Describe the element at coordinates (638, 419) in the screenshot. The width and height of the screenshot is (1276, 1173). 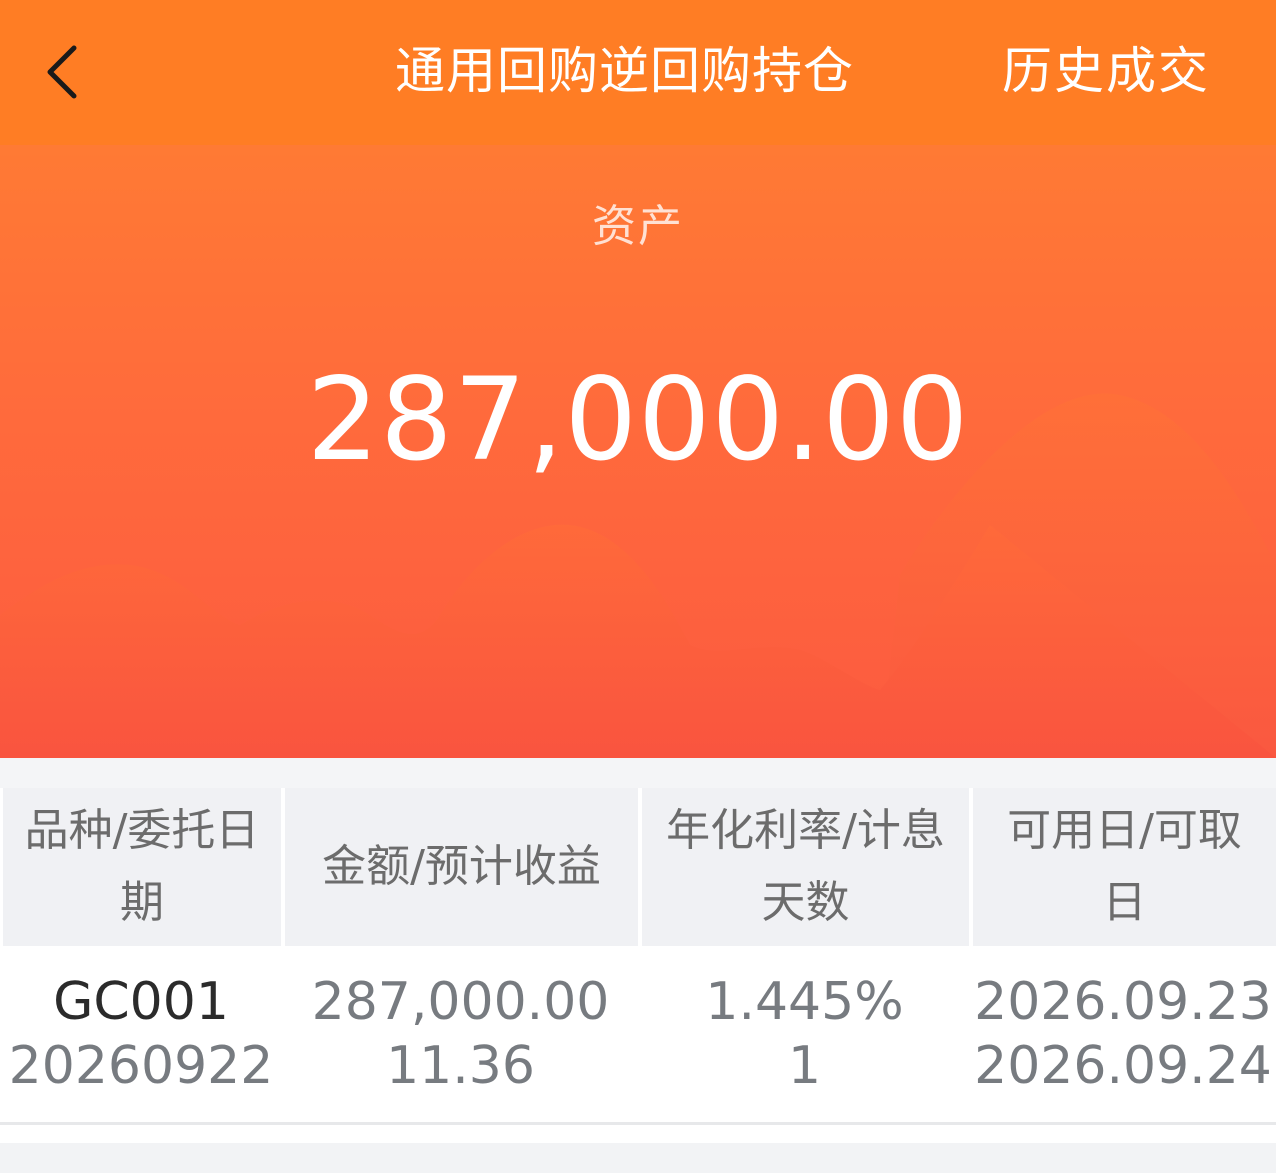
I see `asset-value: 287,000.00` at that location.